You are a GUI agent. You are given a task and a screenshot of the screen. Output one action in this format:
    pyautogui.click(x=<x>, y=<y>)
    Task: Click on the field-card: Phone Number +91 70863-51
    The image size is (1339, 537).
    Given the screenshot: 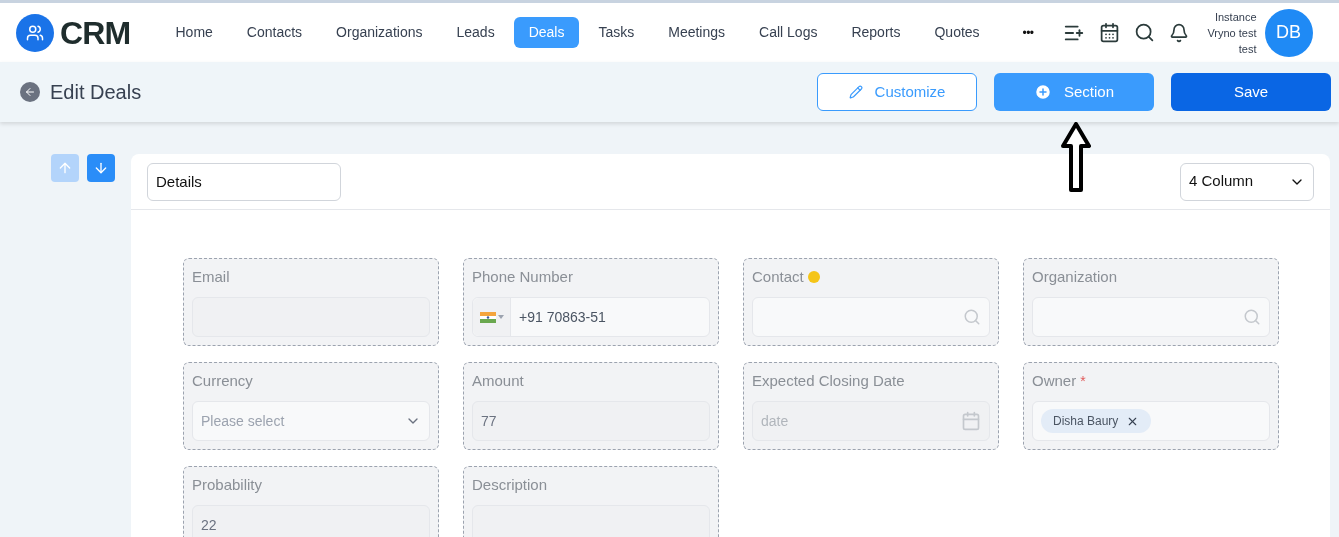 What is the action you would take?
    pyautogui.click(x=591, y=302)
    